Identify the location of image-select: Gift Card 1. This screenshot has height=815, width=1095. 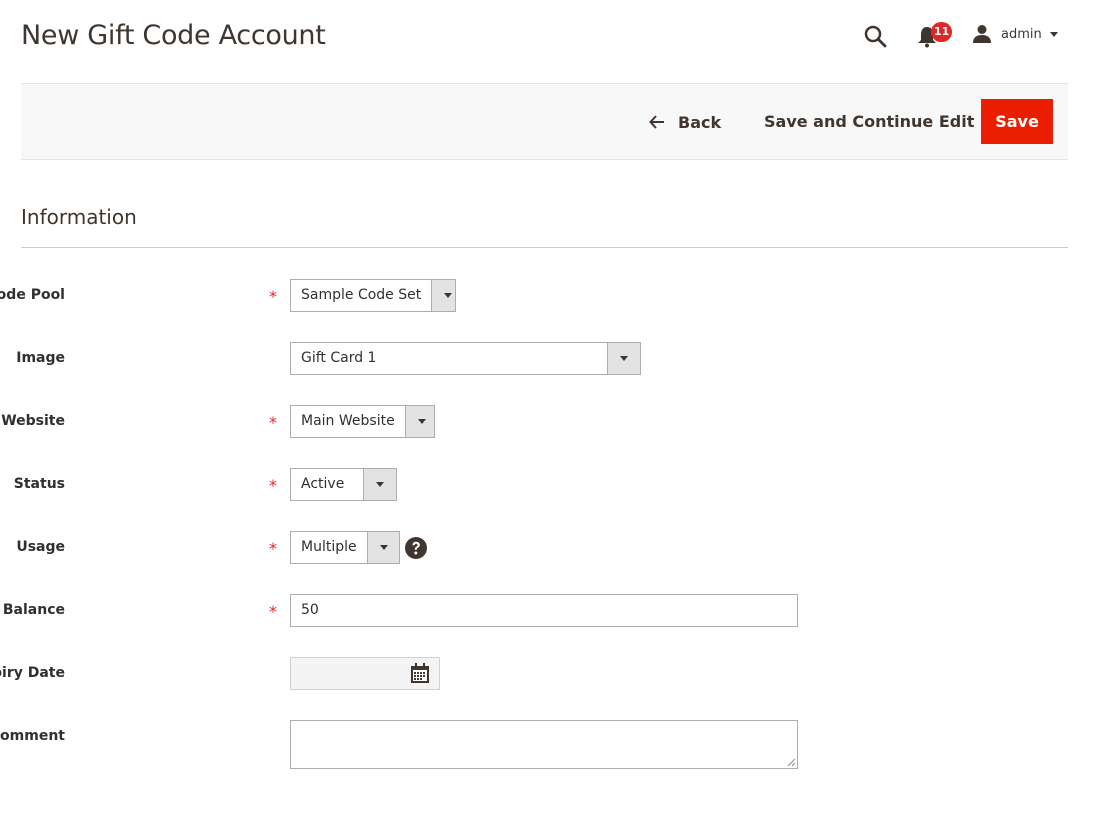
(465, 358).